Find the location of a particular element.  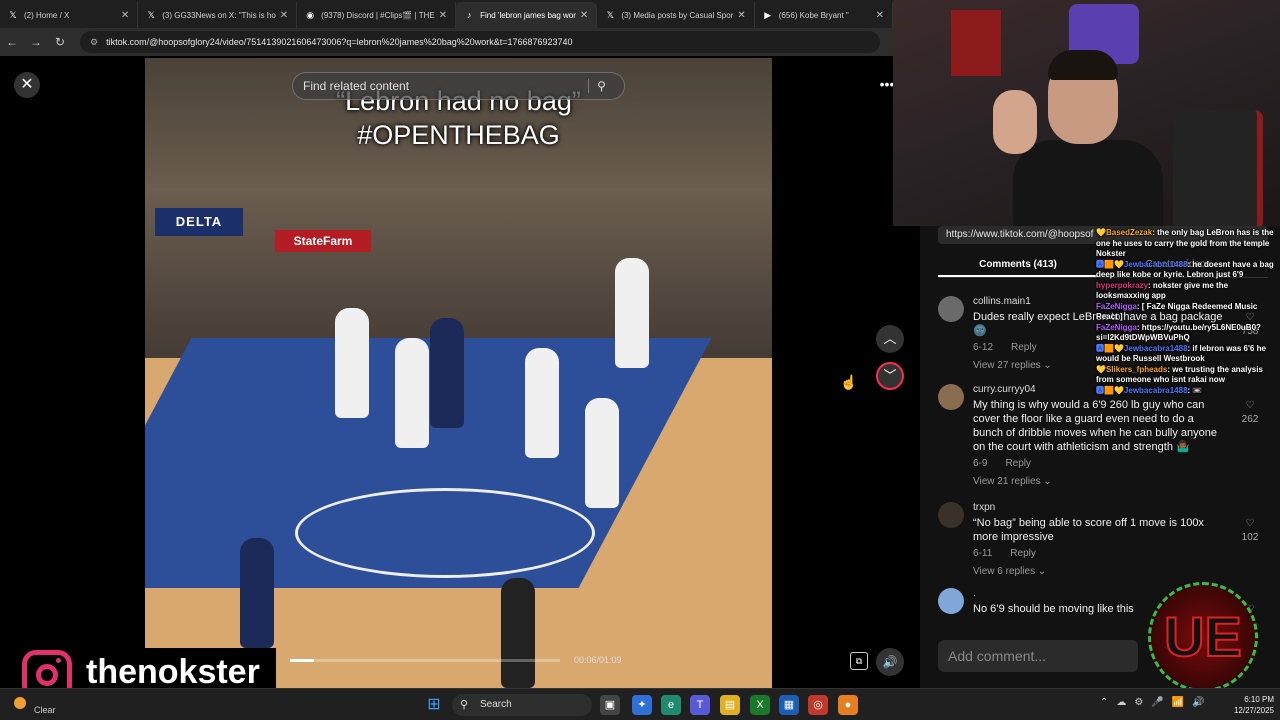

search-icon: ⚲ is located at coordinates (601, 86).